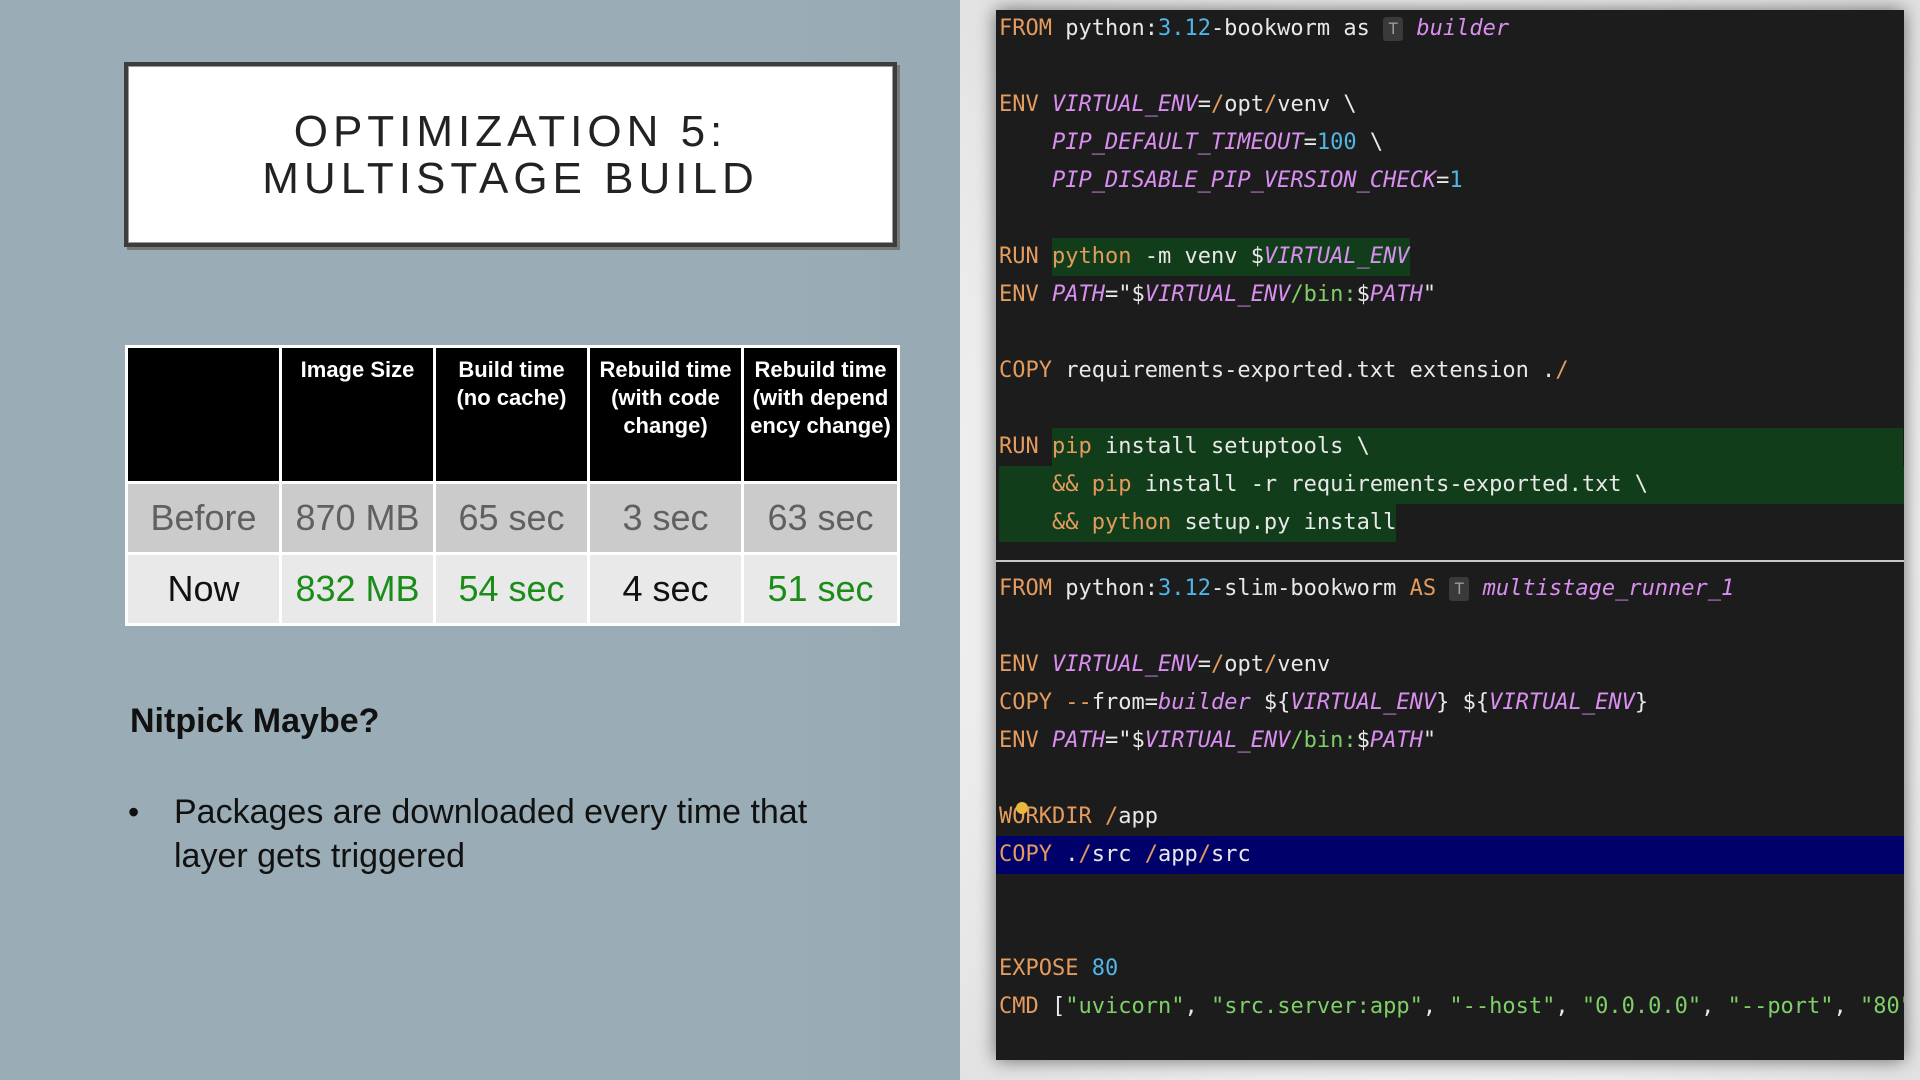  What do you see at coordinates (1078, 815) in the screenshot?
I see `code-line-22: WORKDIR /app` at bounding box center [1078, 815].